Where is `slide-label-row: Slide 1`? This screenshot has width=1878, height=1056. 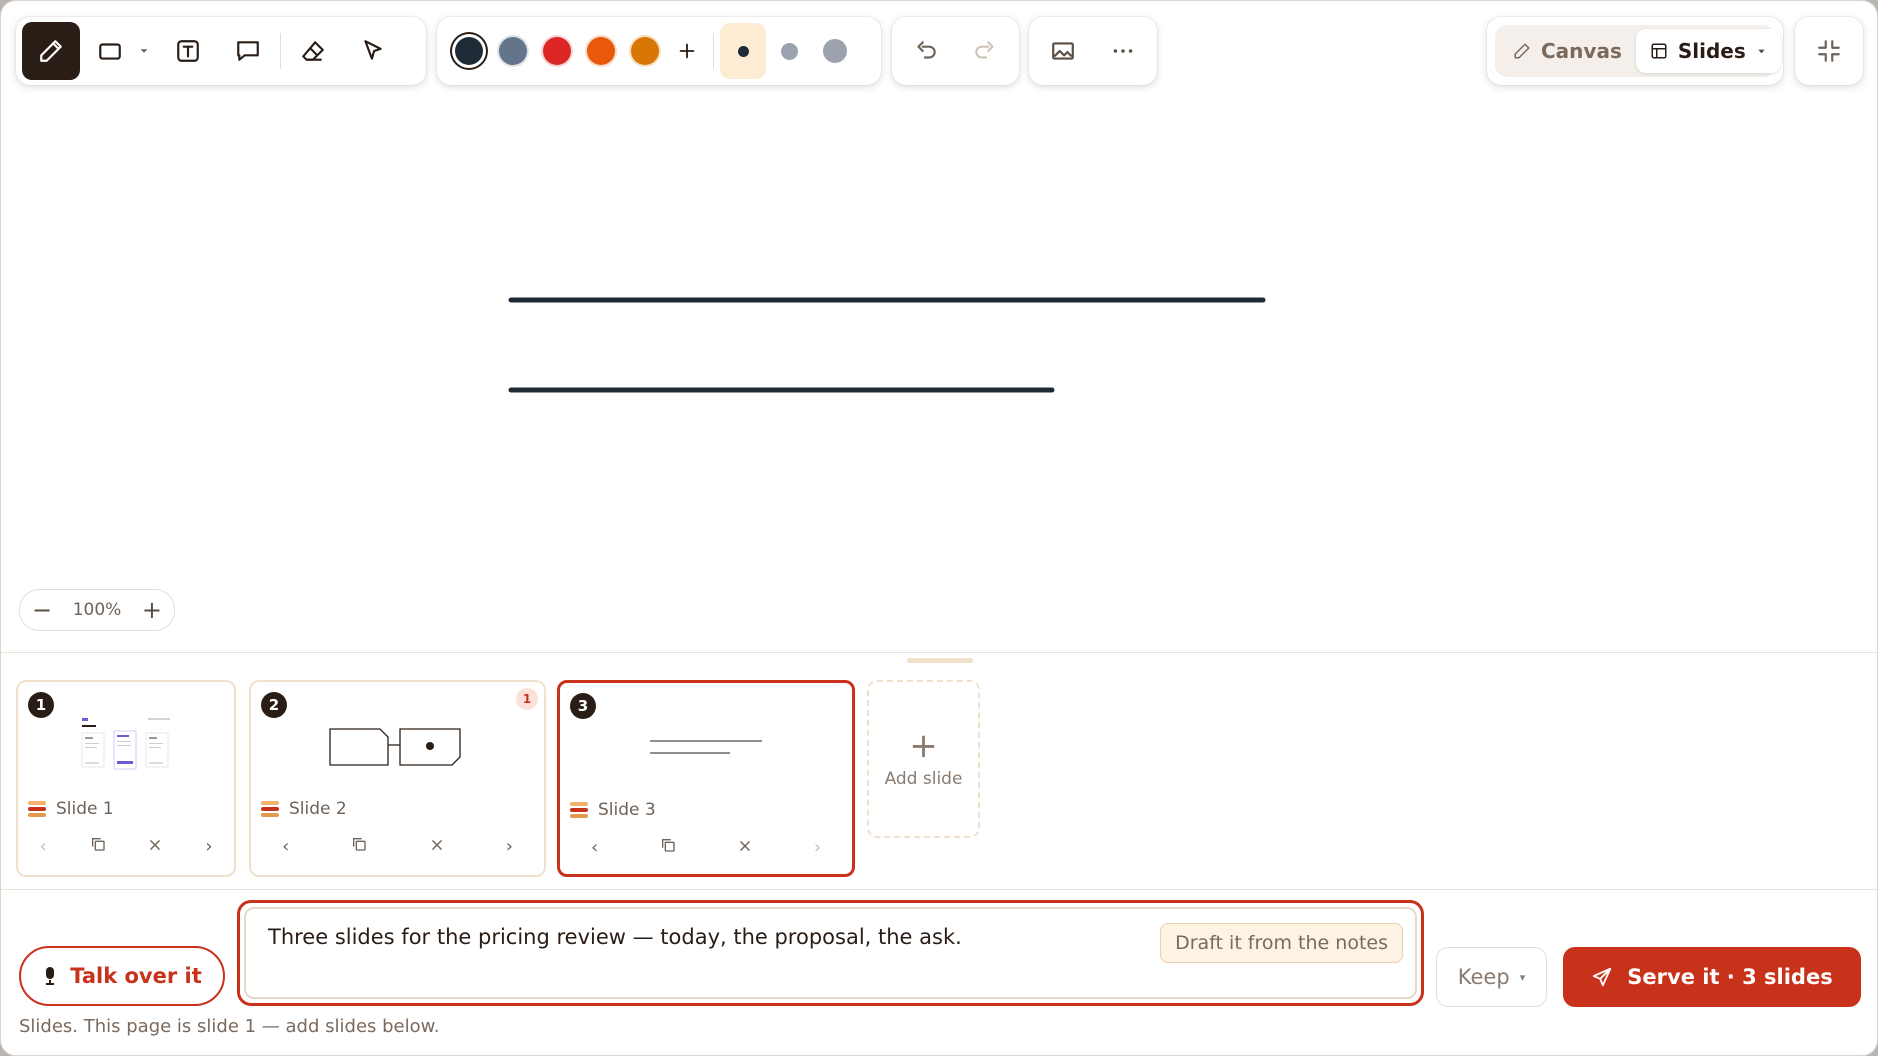 slide-label-row: Slide 1 is located at coordinates (71, 809).